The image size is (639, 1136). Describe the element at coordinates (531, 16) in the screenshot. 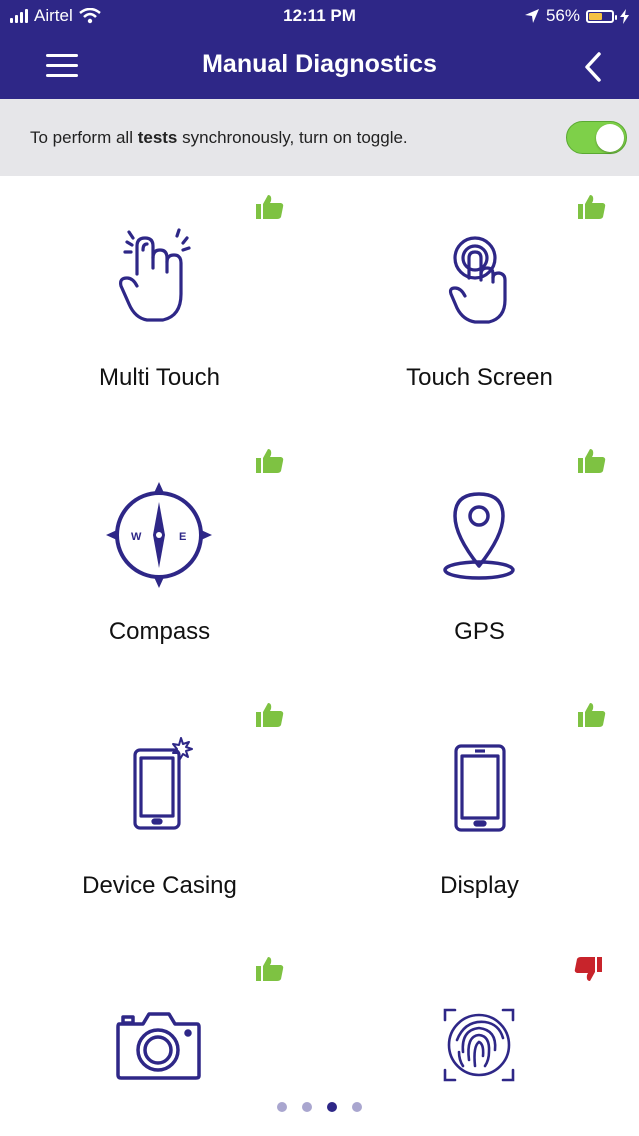

I see `location-arrow-icon` at that location.